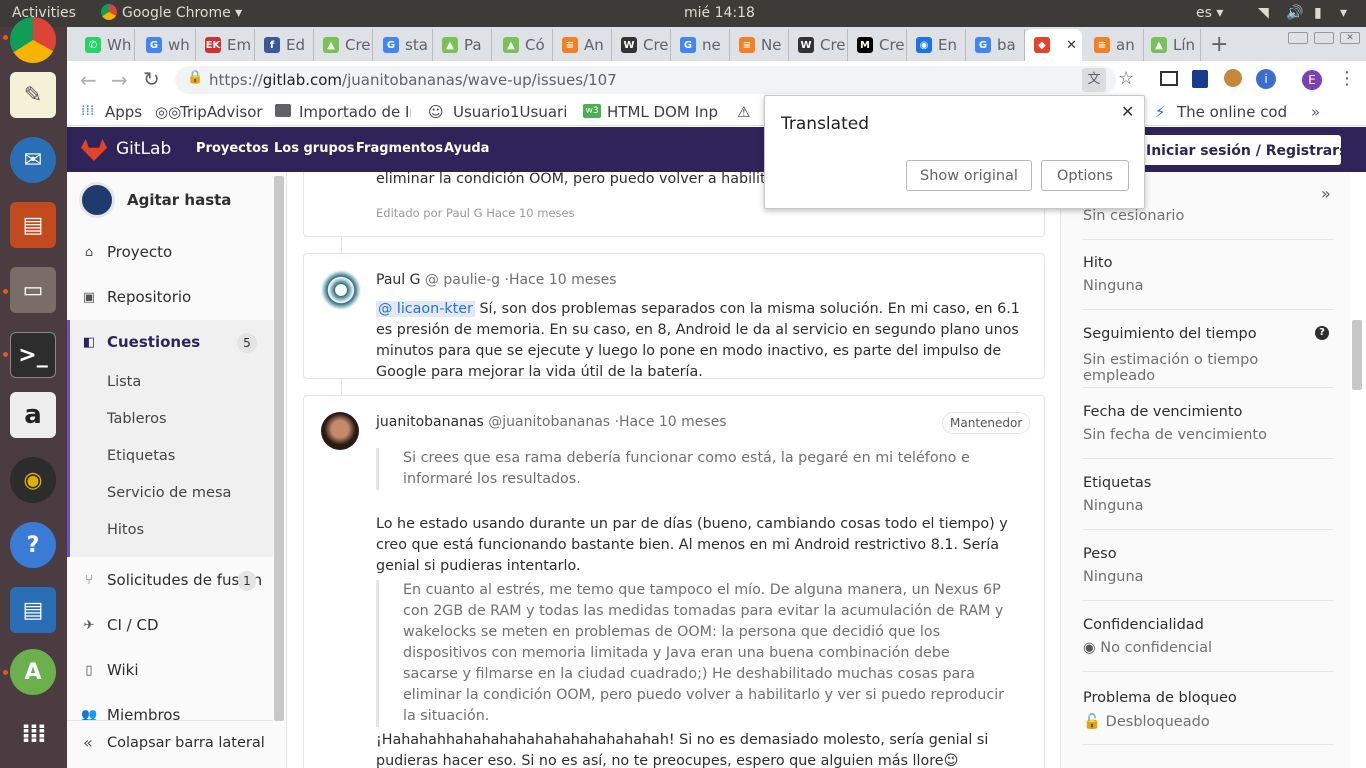  What do you see at coordinates (1126, 78) in the screenshot?
I see `bookmark-star-icon: ☆` at bounding box center [1126, 78].